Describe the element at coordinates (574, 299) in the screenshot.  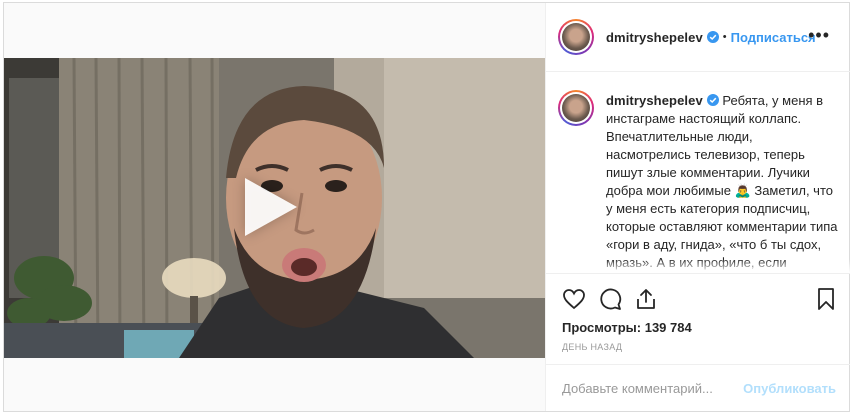
I see `heart-icon` at that location.